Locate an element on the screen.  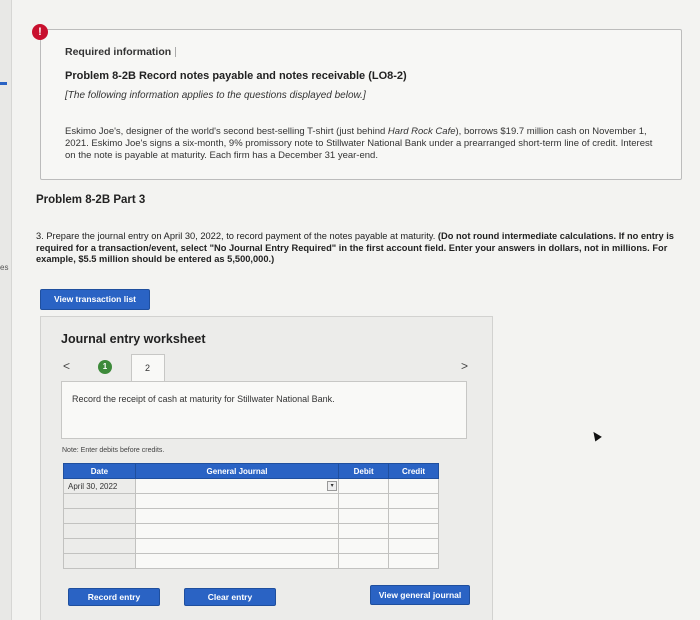
record-entry-button: Record entry is located at coordinates (114, 597).